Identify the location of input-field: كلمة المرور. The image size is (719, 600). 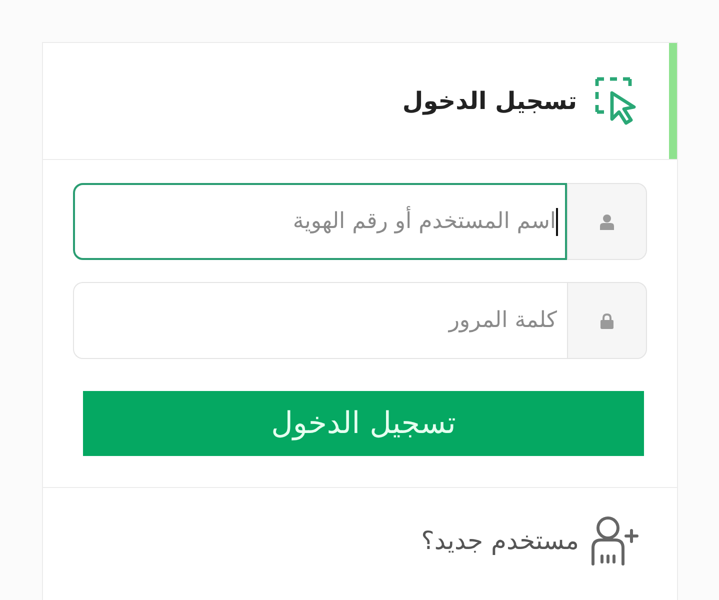
(320, 320).